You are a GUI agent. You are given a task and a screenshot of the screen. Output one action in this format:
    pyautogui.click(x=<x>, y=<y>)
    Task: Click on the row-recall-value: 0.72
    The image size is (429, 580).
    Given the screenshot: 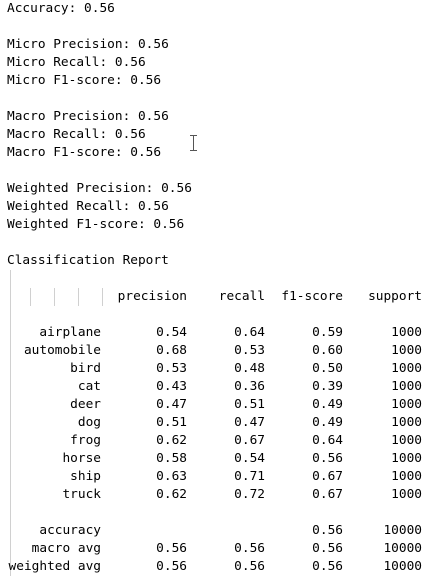 What is the action you would take?
    pyautogui.click(x=249, y=494)
    